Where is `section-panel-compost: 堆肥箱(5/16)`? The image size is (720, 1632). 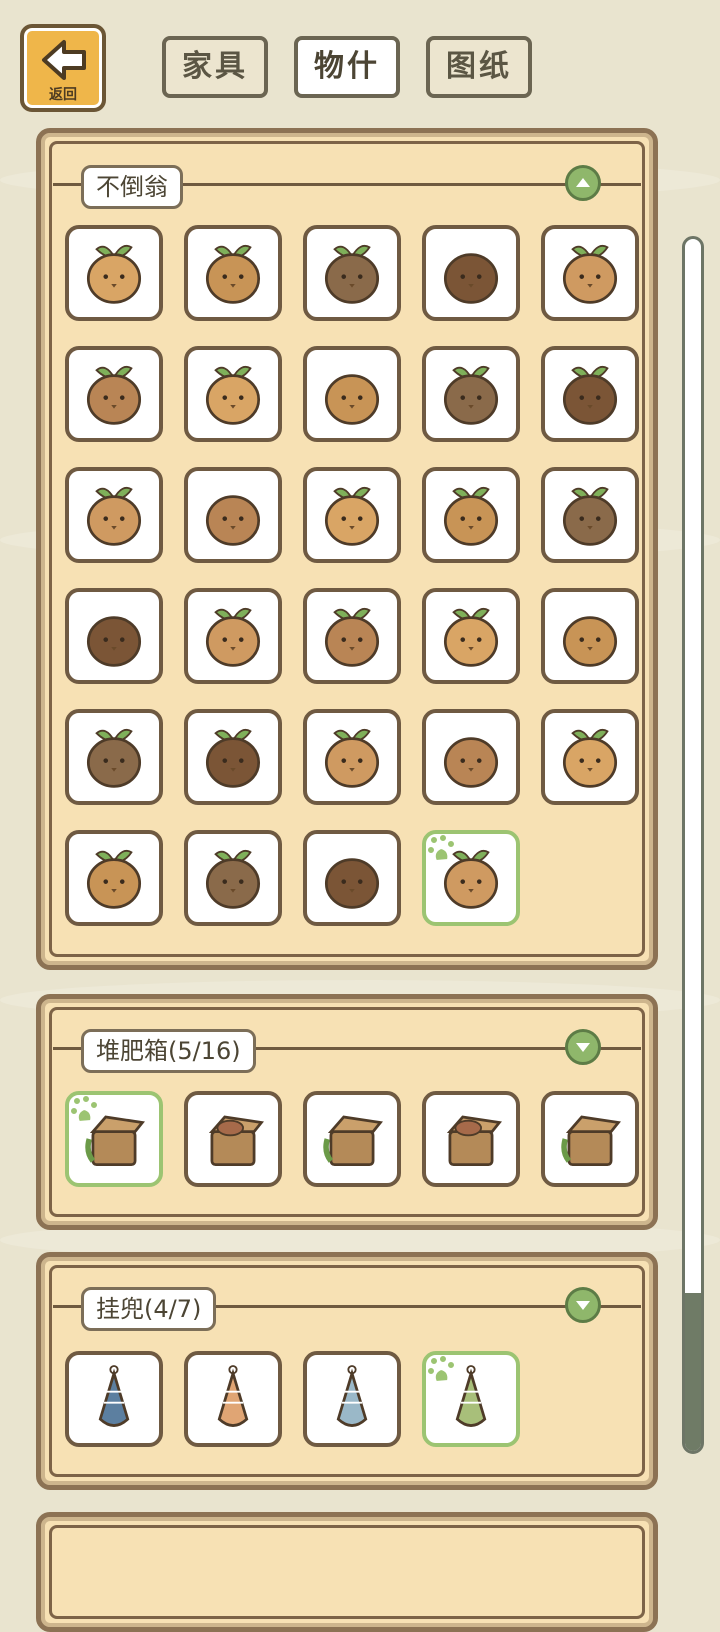
section-panel-compost: 堆肥箱(5/16) is located at coordinates (347, 1112).